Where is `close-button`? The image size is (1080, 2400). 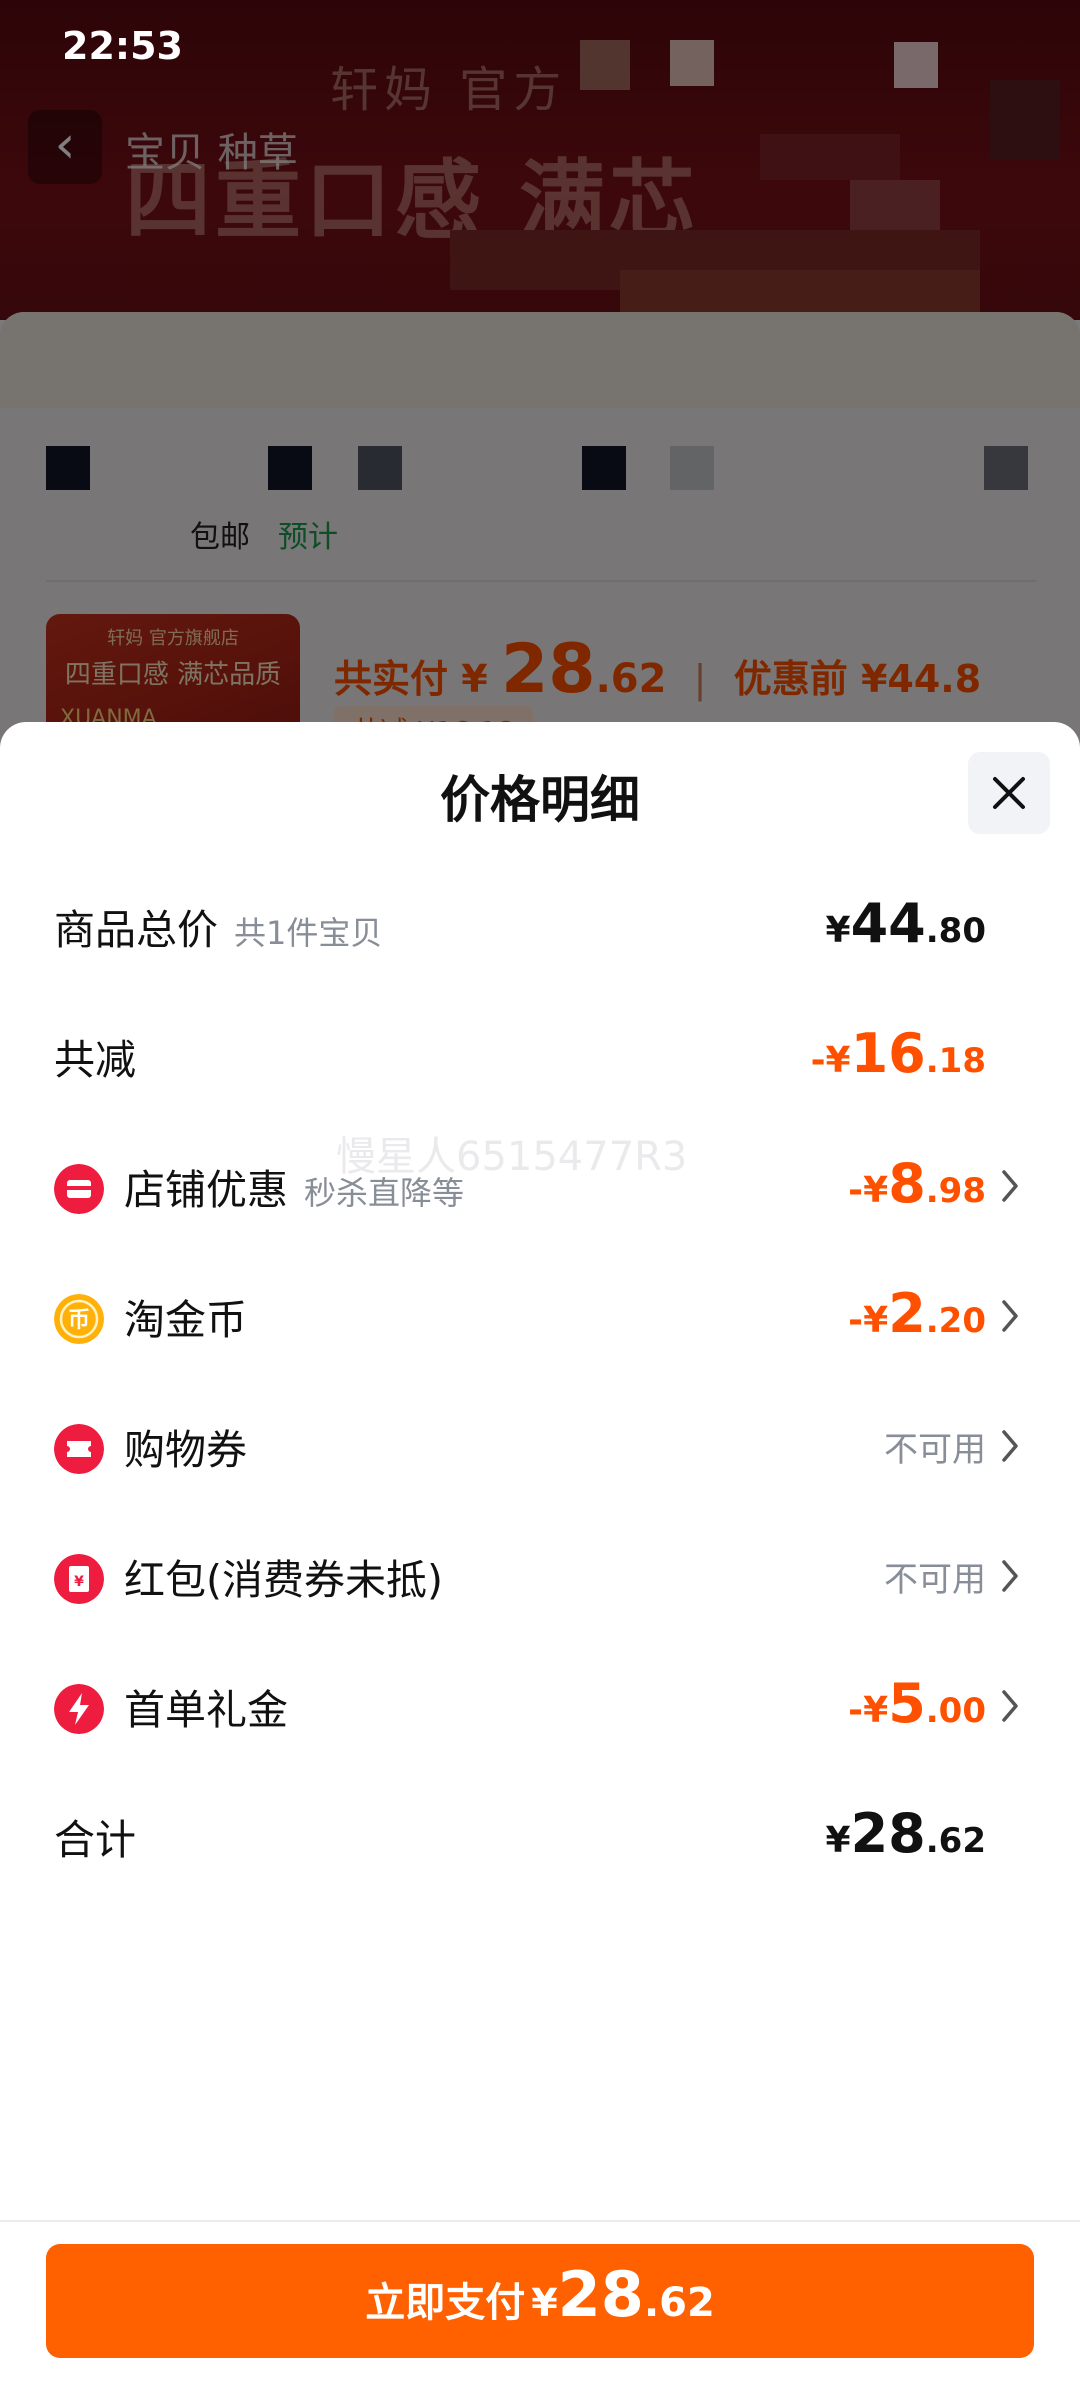 close-button is located at coordinates (1009, 793).